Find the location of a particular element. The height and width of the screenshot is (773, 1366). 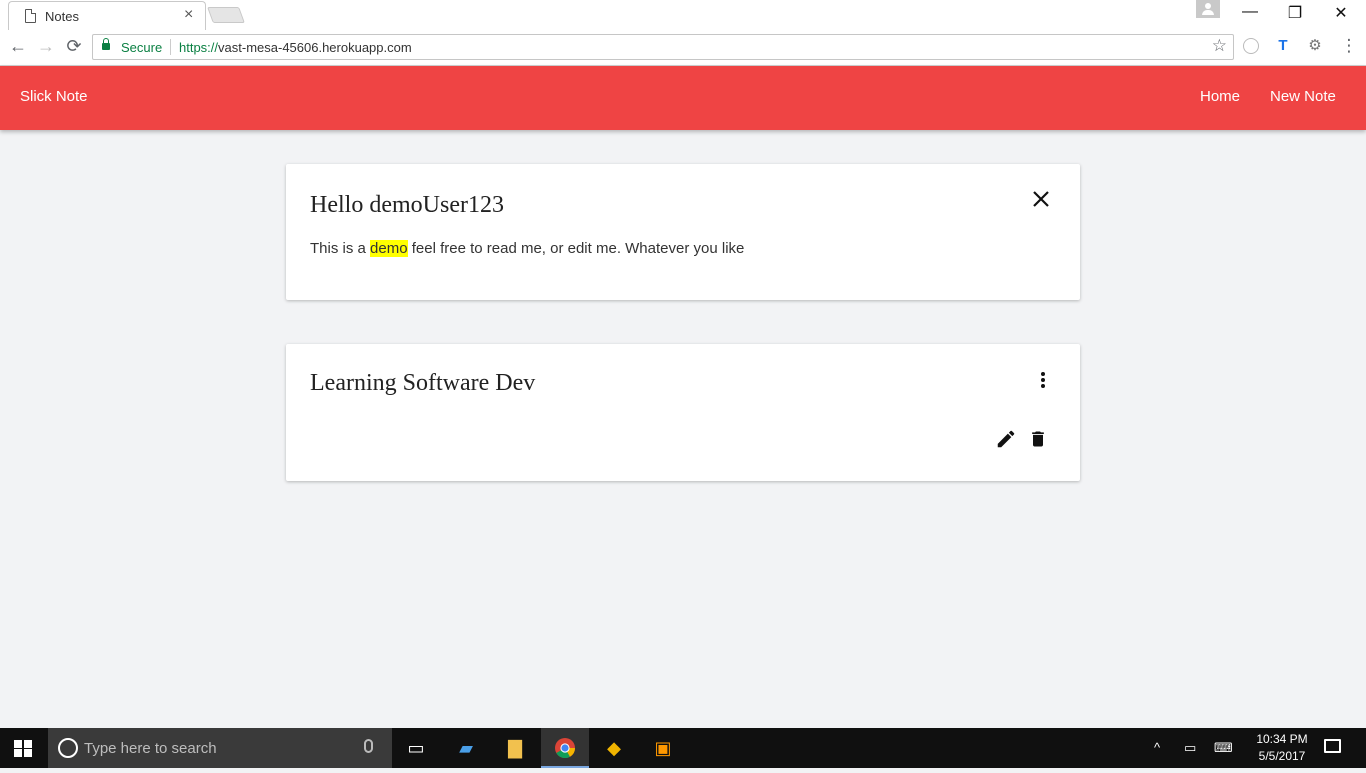

lock-icon is located at coordinates (106, 44).